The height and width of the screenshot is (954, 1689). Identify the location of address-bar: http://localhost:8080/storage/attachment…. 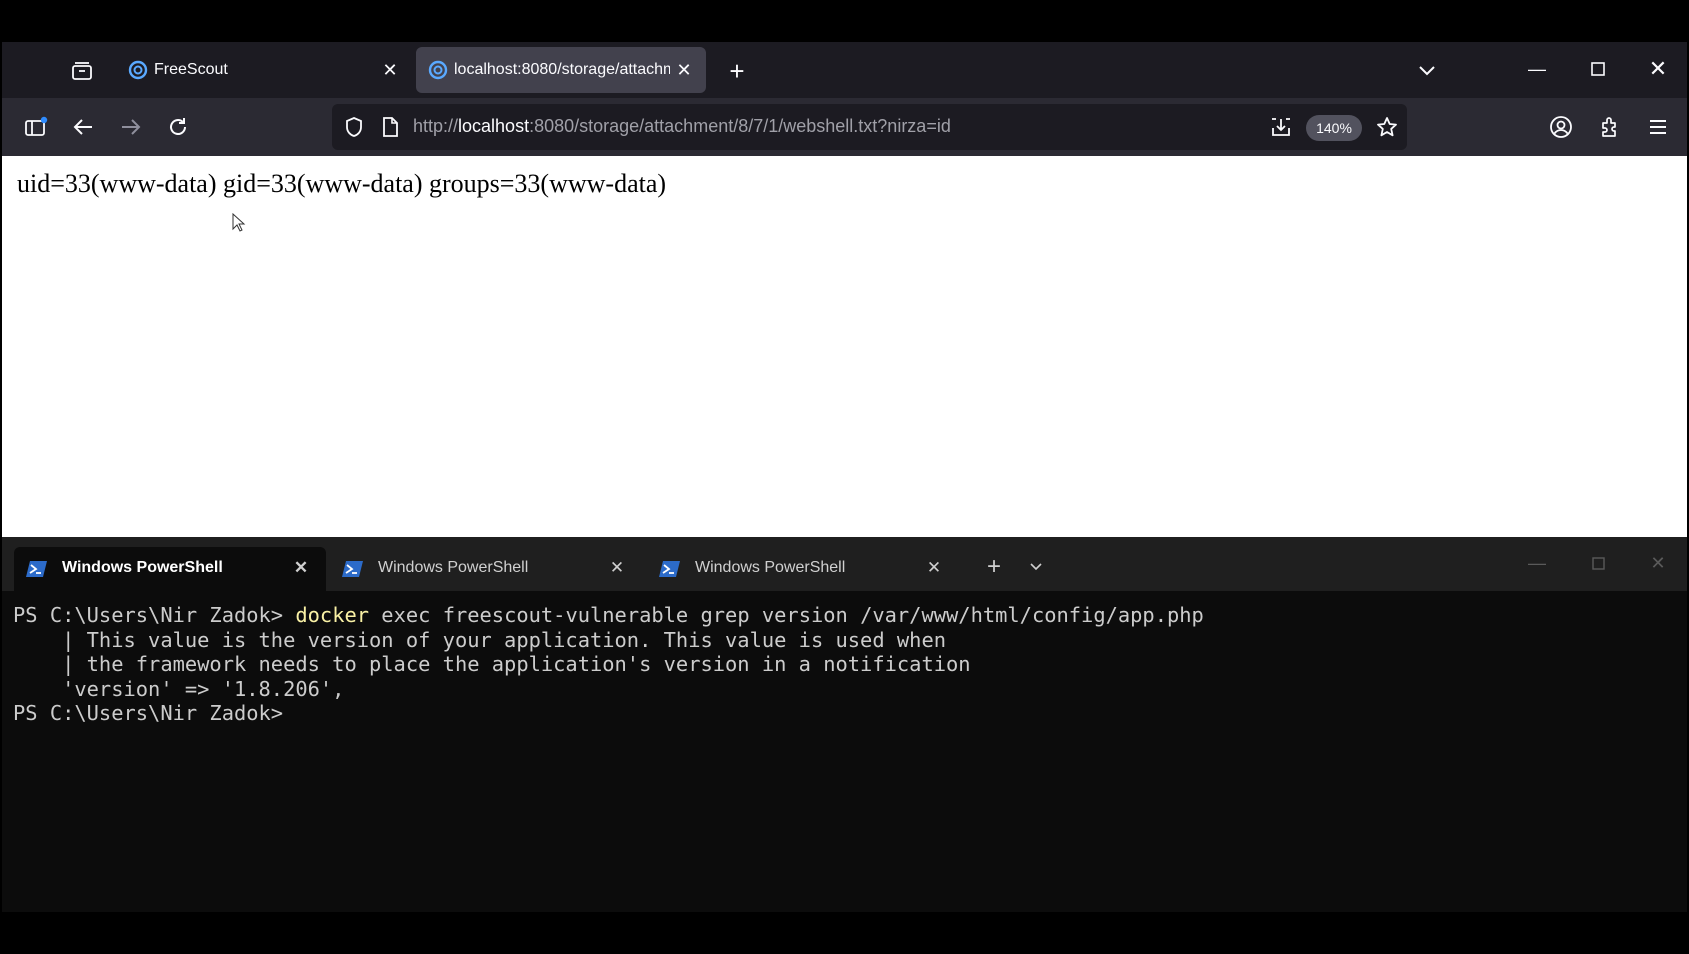
(869, 127).